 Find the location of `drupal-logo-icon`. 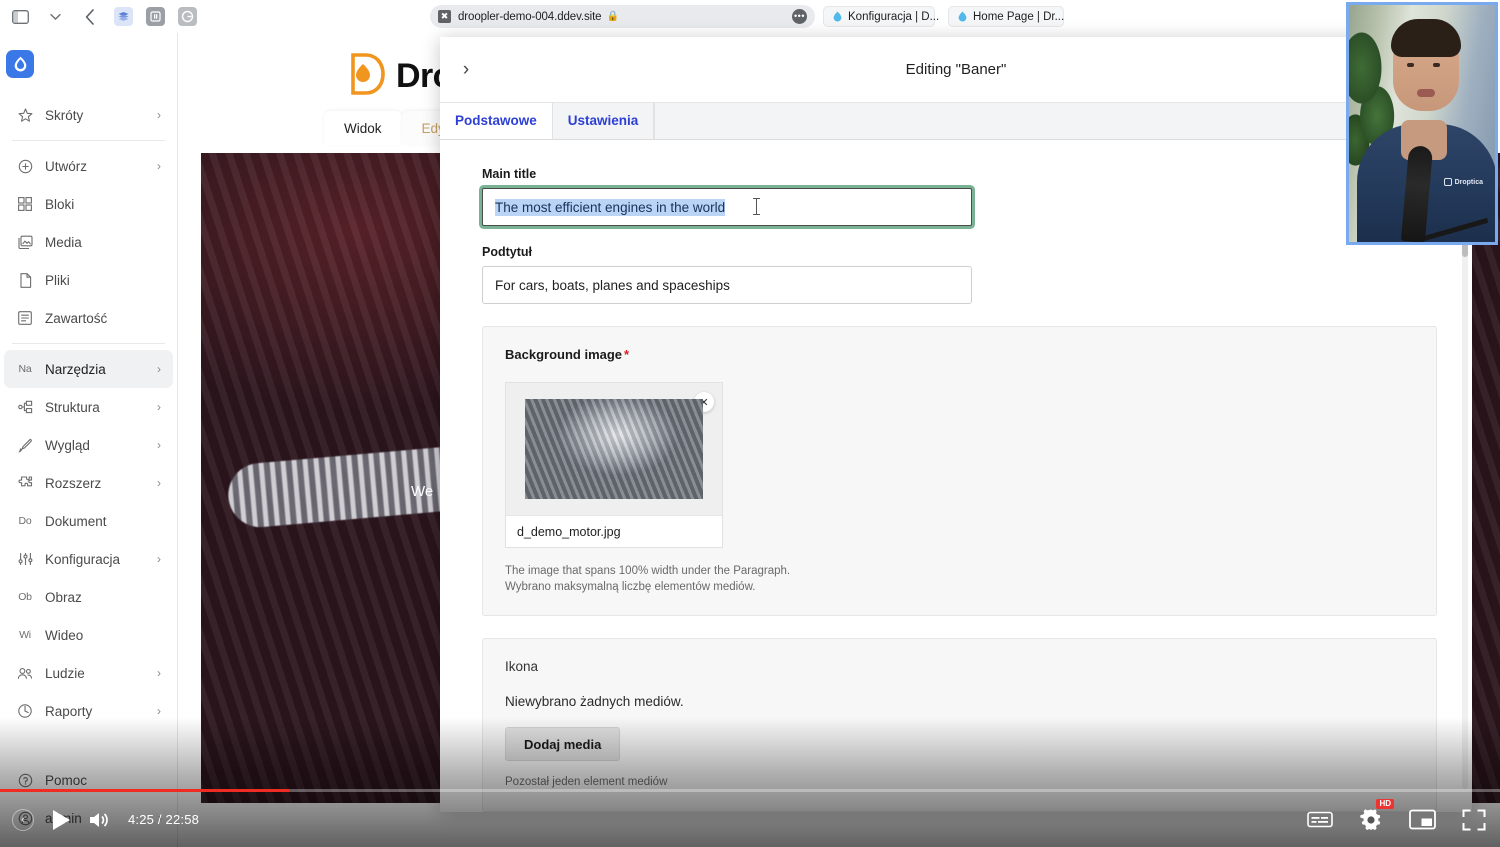

drupal-logo-icon is located at coordinates (20, 64).